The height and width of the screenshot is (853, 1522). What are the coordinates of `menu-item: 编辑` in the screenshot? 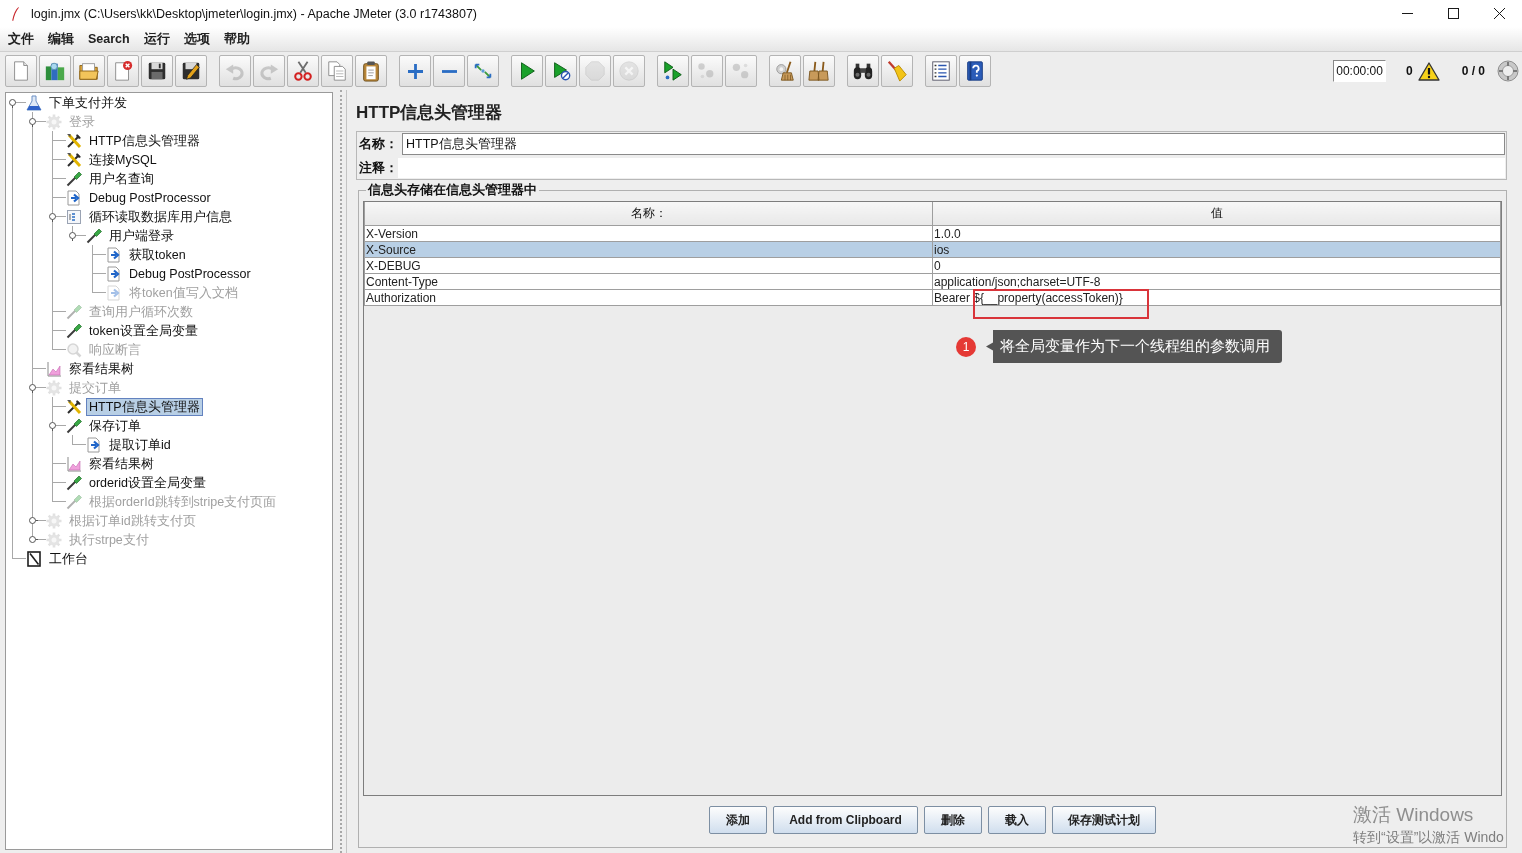 It's located at (61, 39).